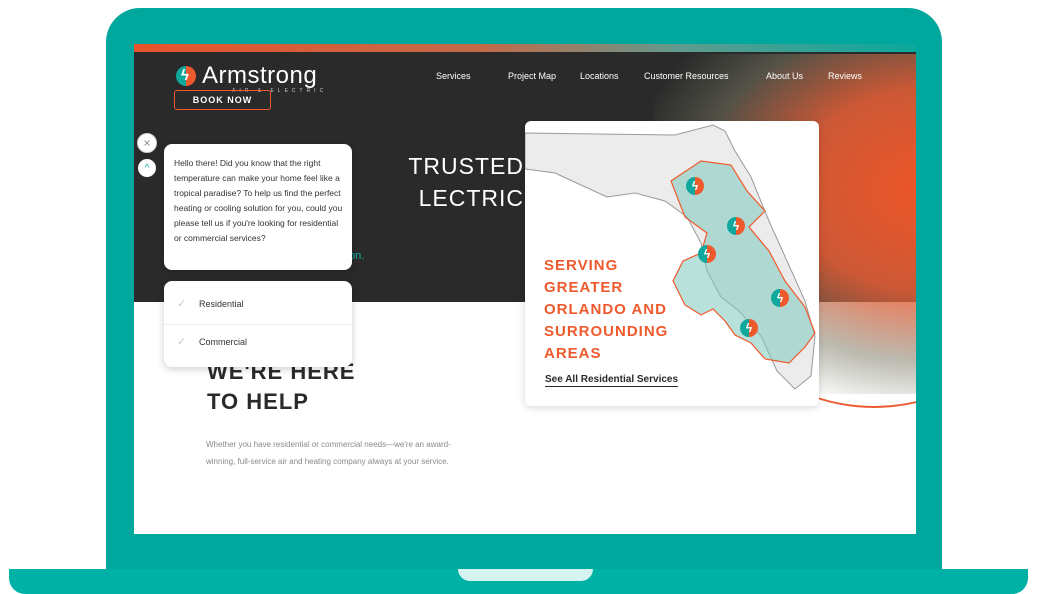  What do you see at coordinates (686, 76) in the screenshot?
I see `nav-customer-resources: Customer Resources` at bounding box center [686, 76].